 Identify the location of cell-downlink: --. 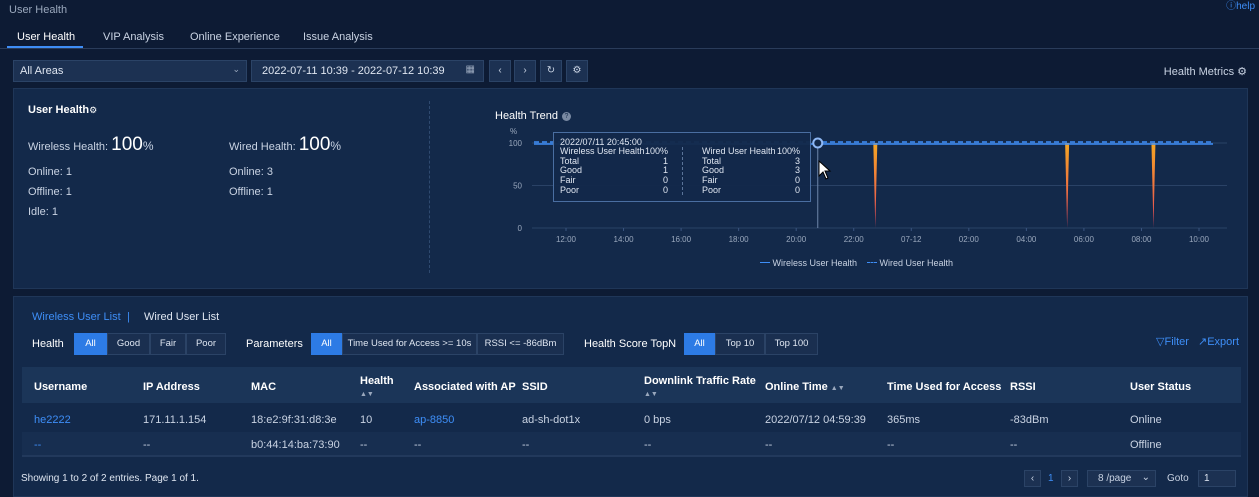
(648, 445).